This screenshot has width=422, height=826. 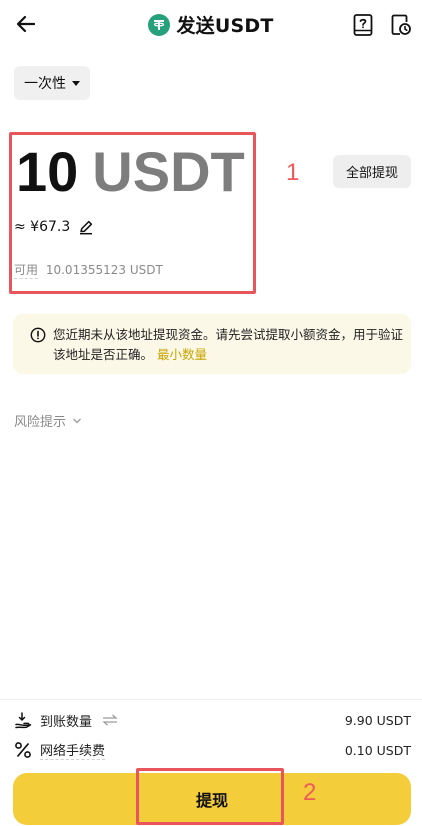 I want to click on divider, so click(x=211, y=699).